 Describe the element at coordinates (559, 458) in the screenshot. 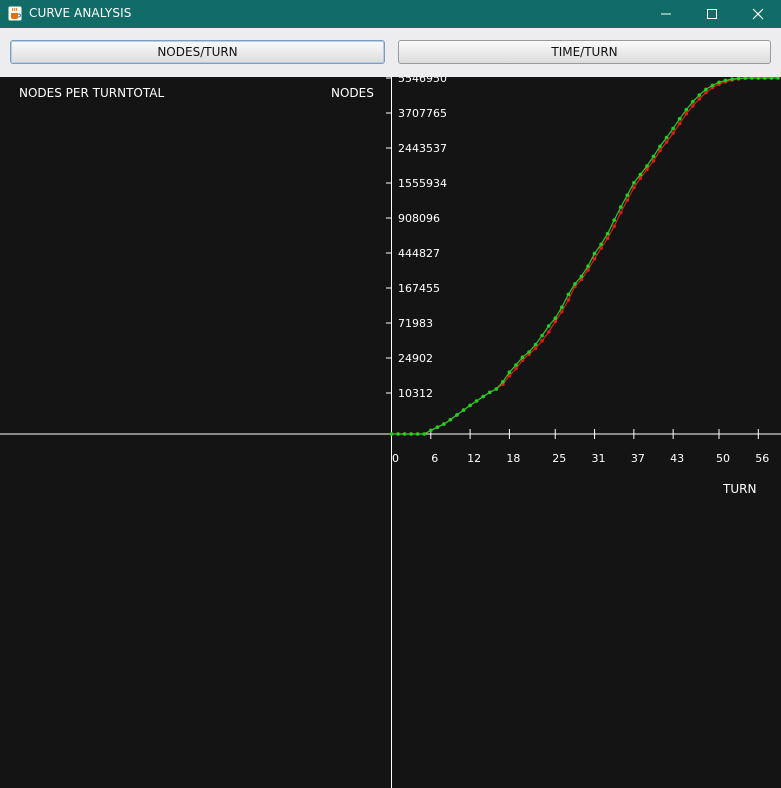

I see `x-tick-label: 25` at that location.